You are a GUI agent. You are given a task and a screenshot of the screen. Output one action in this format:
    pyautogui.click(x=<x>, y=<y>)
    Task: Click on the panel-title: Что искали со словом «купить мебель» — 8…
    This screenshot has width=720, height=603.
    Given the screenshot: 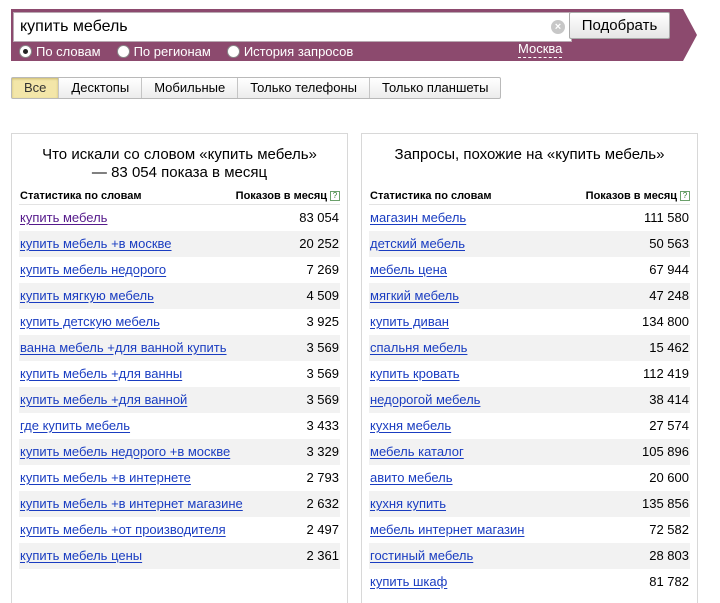 What is the action you would take?
    pyautogui.click(x=179, y=163)
    